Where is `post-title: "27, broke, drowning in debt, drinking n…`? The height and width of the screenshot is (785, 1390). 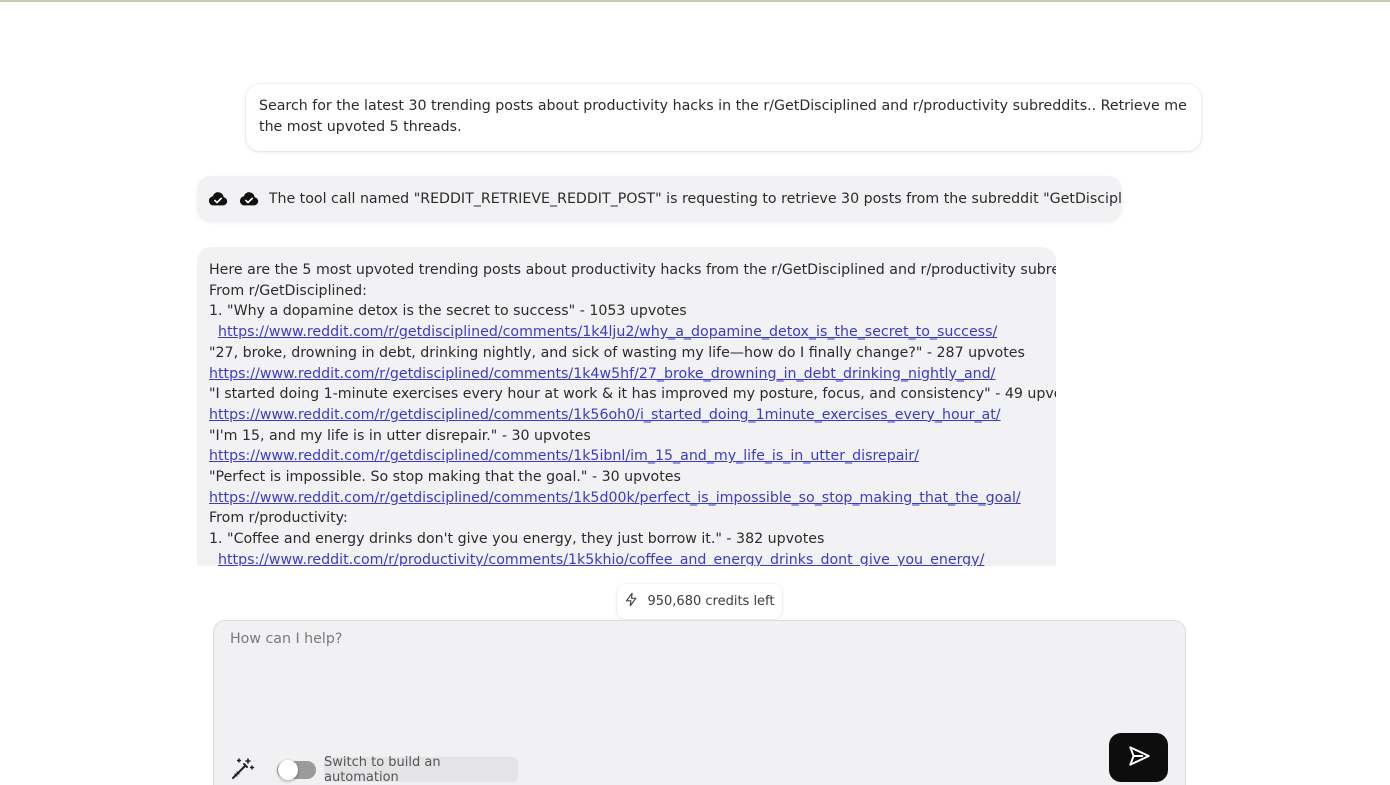
post-title: "27, broke, drowning in debt, drinking n… is located at coordinates (617, 352).